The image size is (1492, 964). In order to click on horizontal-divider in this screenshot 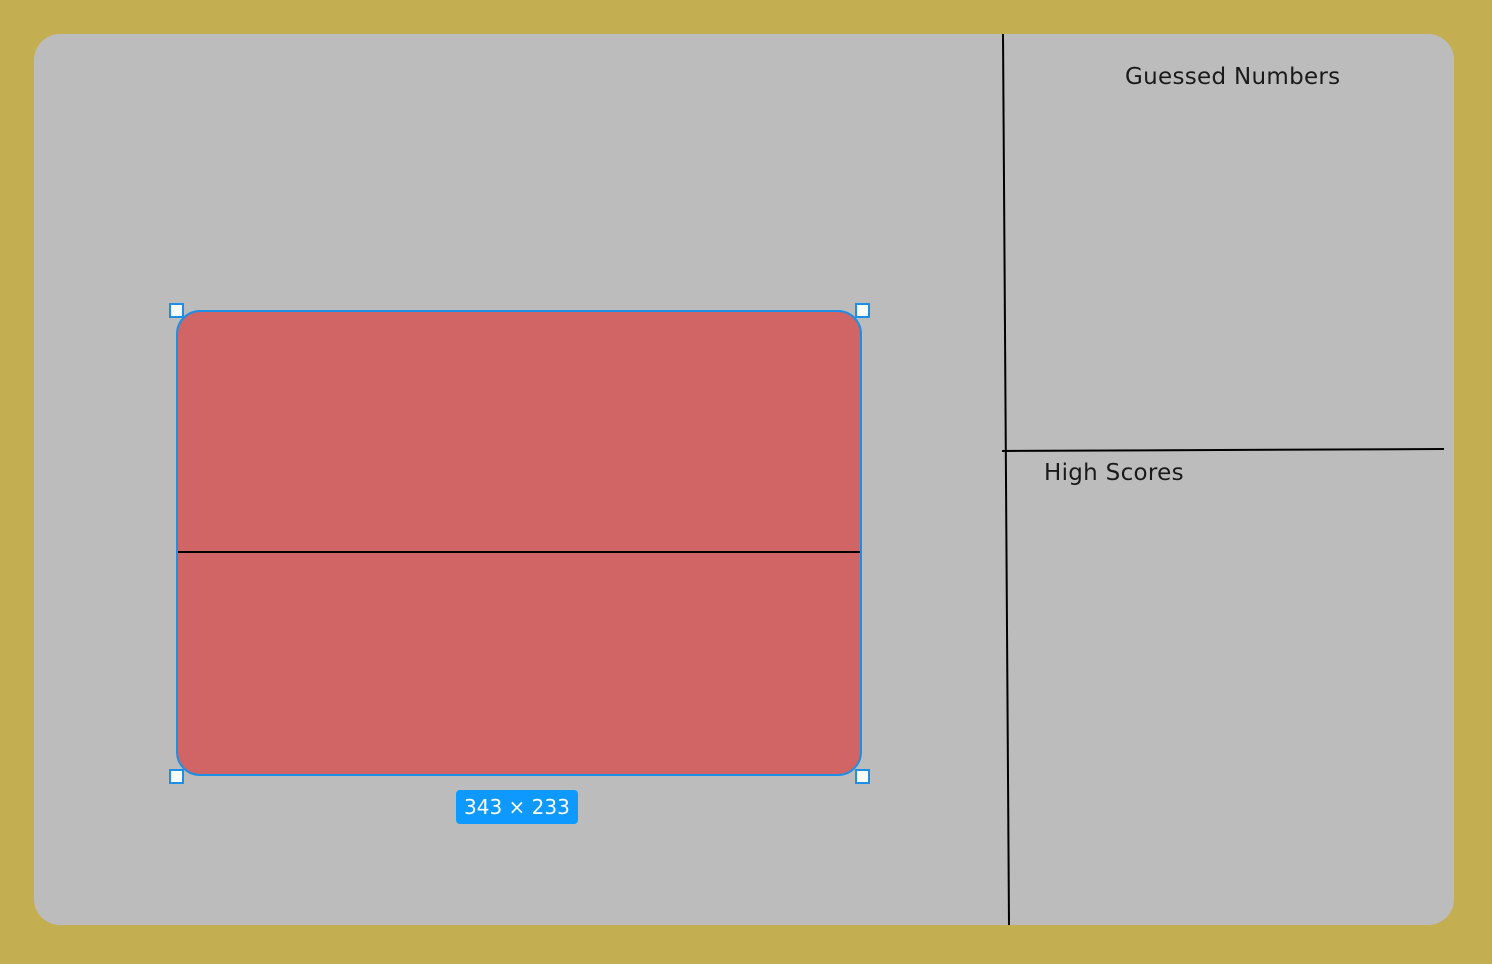, I will do `click(1223, 450)`.